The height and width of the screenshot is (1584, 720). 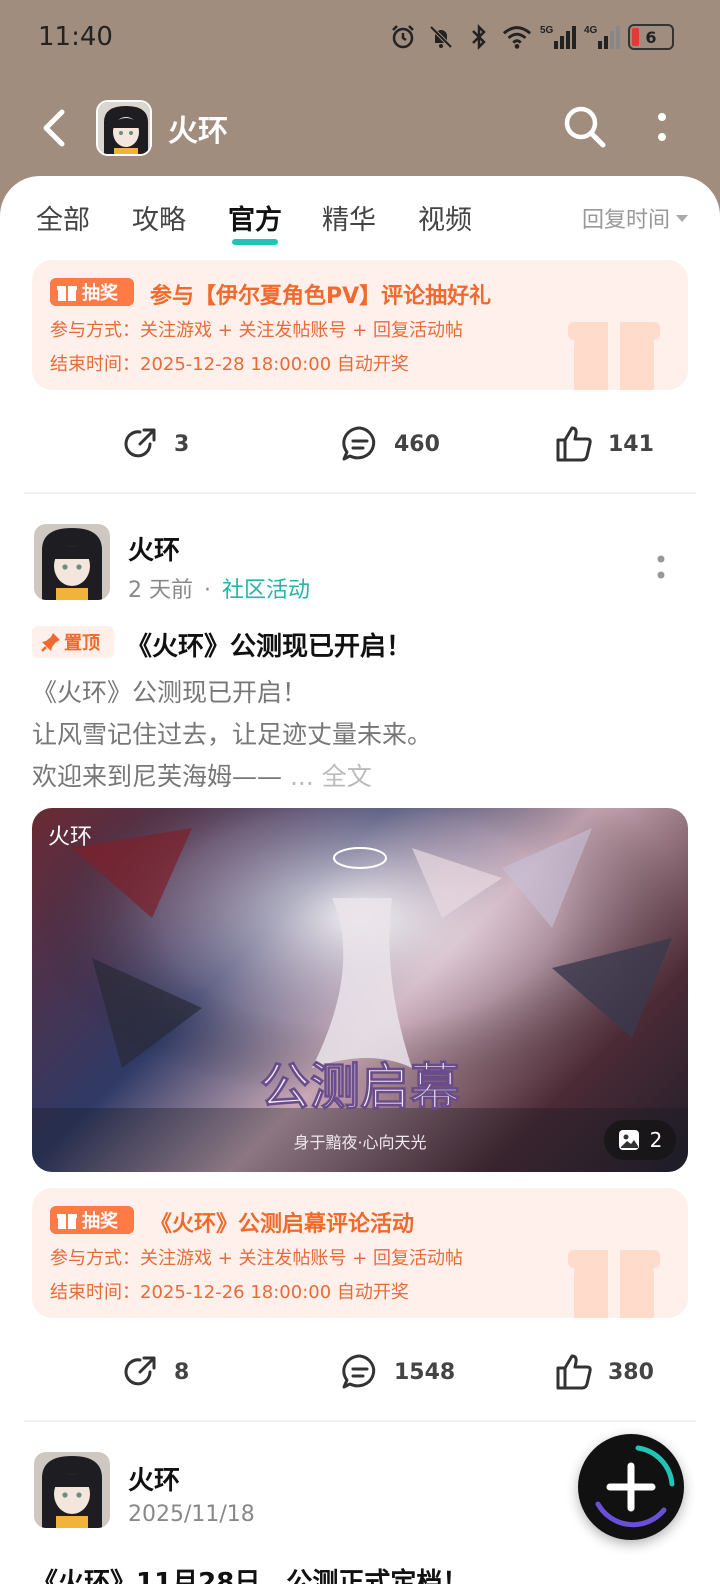 I want to click on back-button, so click(x=56, y=128).